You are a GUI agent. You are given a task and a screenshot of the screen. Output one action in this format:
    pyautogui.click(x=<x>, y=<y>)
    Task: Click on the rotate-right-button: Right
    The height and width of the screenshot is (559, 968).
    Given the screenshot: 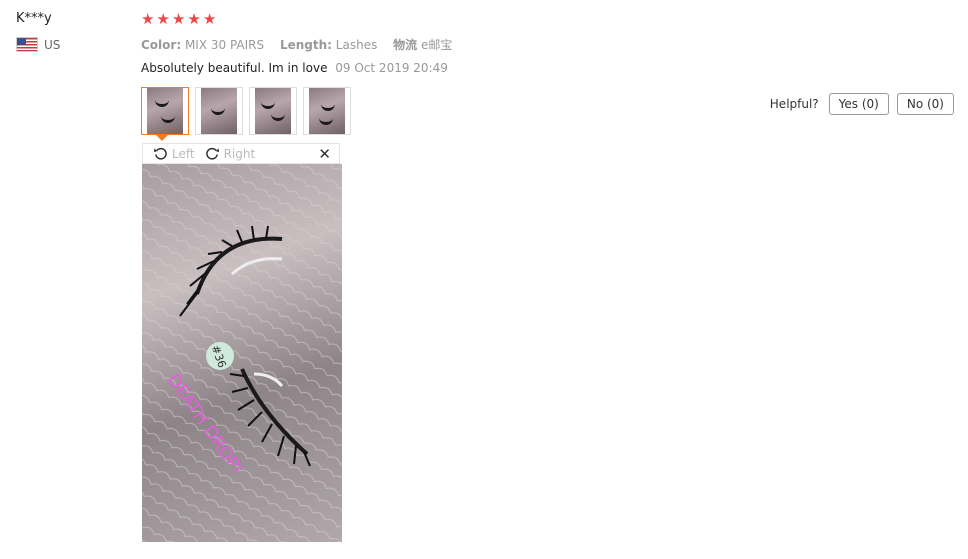 What is the action you would take?
    pyautogui.click(x=230, y=153)
    